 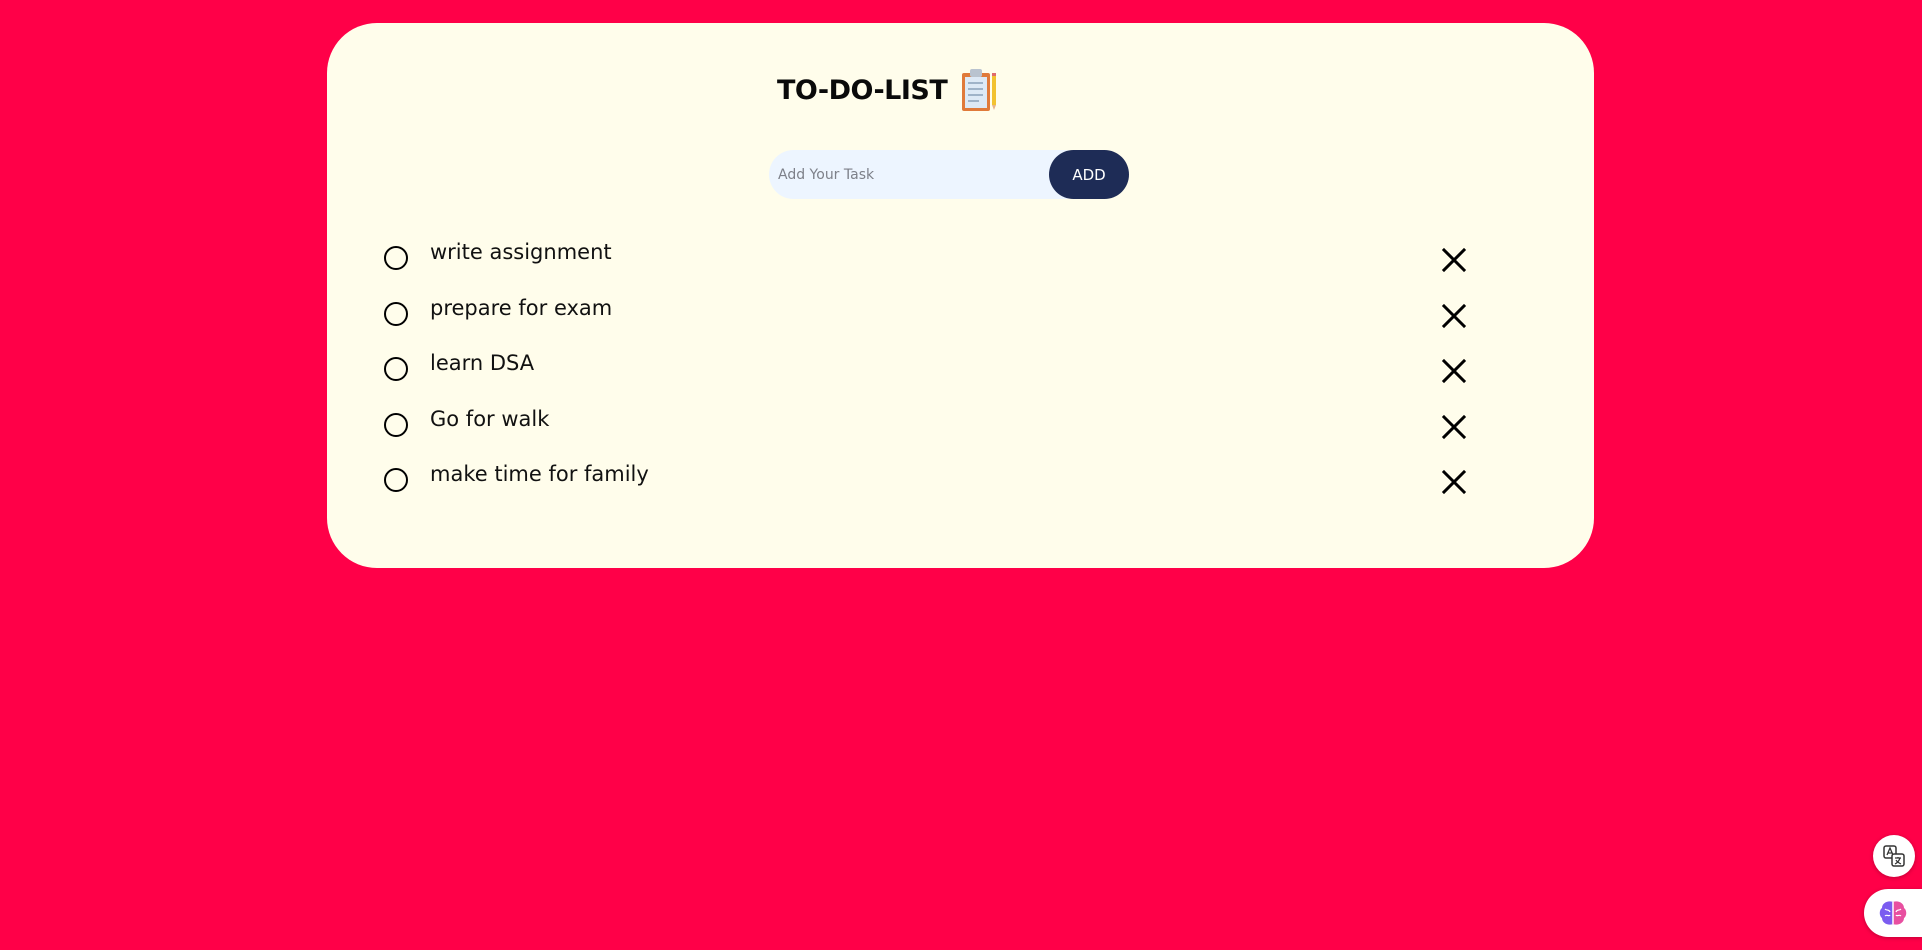 What do you see at coordinates (929, 174) in the screenshot?
I see `task-input` at bounding box center [929, 174].